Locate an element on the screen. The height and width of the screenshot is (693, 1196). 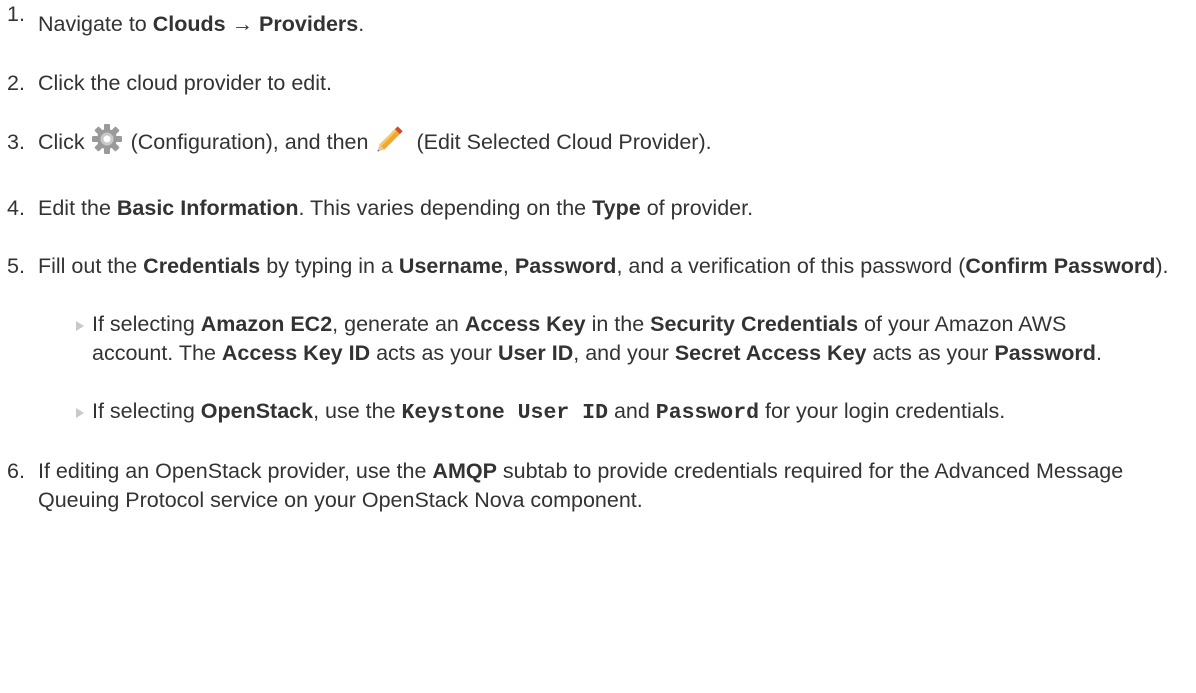
sub-text: for your login credentials. is located at coordinates (882, 411).